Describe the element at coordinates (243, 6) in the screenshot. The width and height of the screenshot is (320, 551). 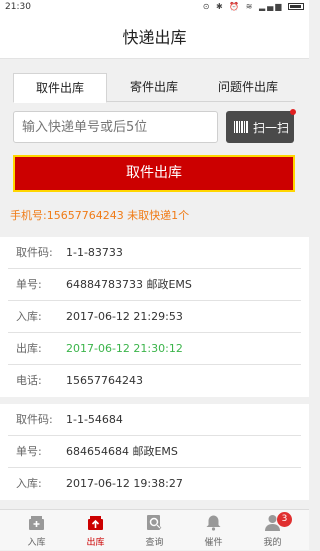
I see `status-indicator-icons: ⊙ ✱ ⏰ ≋ ▂▄▆` at that location.